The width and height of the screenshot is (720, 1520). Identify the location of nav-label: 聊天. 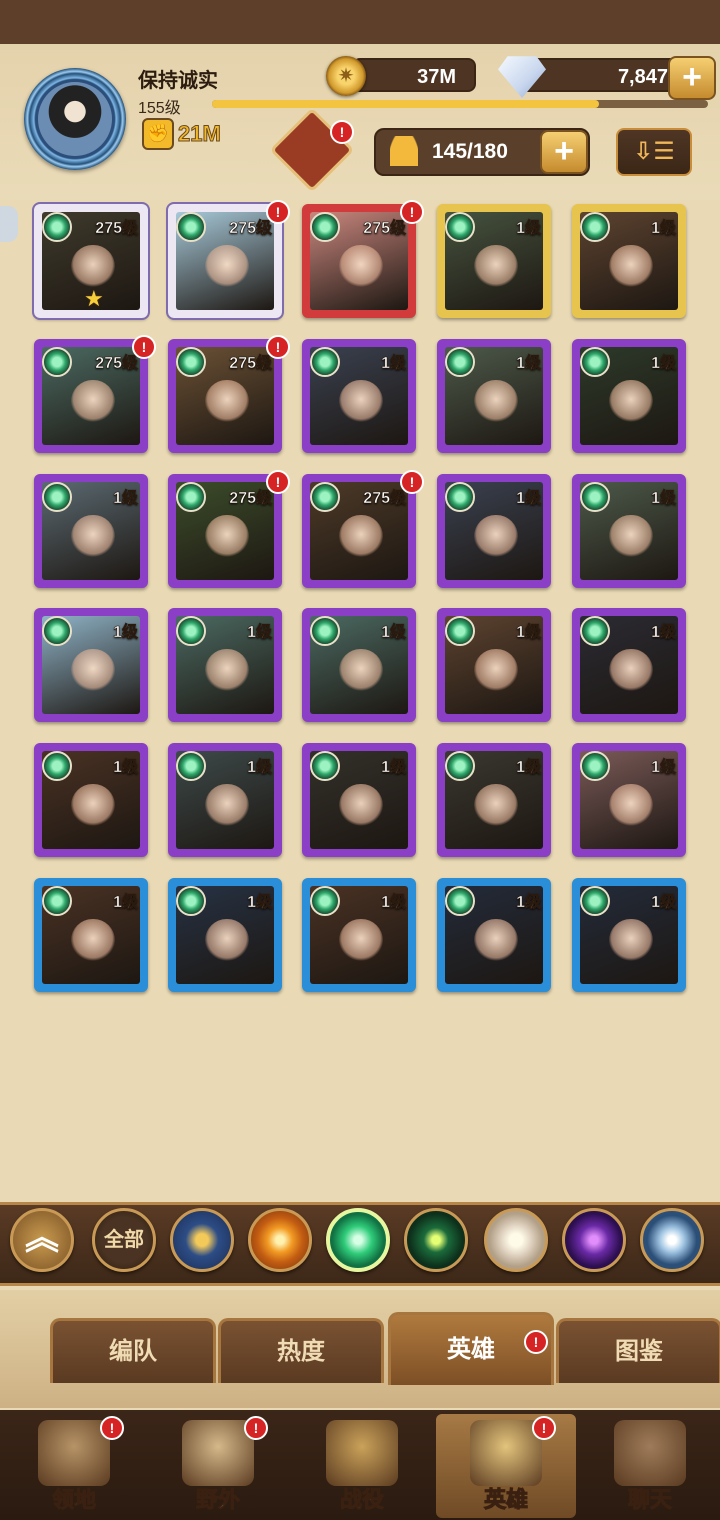
(649, 1500).